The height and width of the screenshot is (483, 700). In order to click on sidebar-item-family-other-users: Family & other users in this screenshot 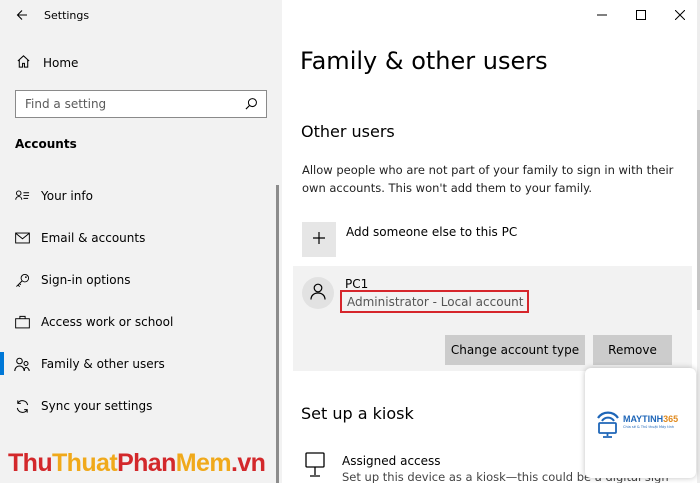, I will do `click(141, 364)`.